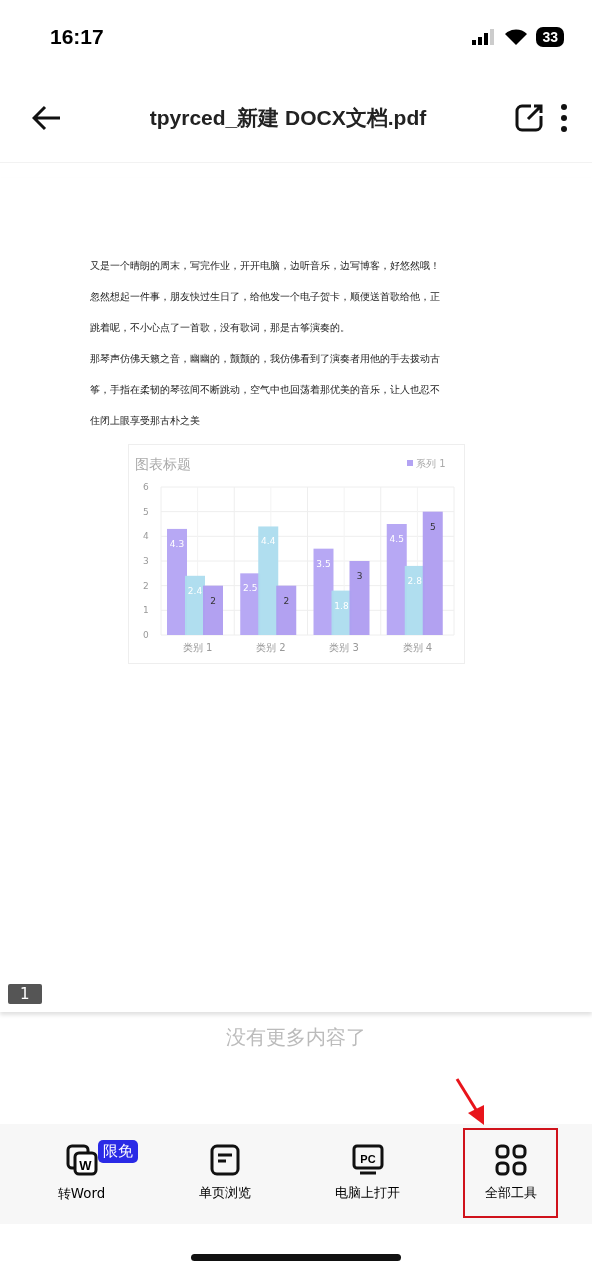 The height and width of the screenshot is (1280, 592). Describe the element at coordinates (81, 1173) in the screenshot. I see `toolbar-button: W 限免 转Word` at that location.